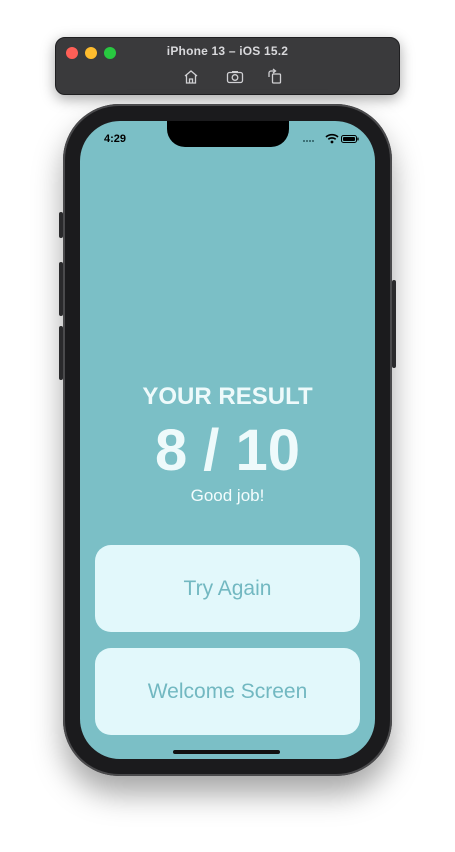 This screenshot has height=852, width=455. I want to click on volume-down-button, so click(61, 353).